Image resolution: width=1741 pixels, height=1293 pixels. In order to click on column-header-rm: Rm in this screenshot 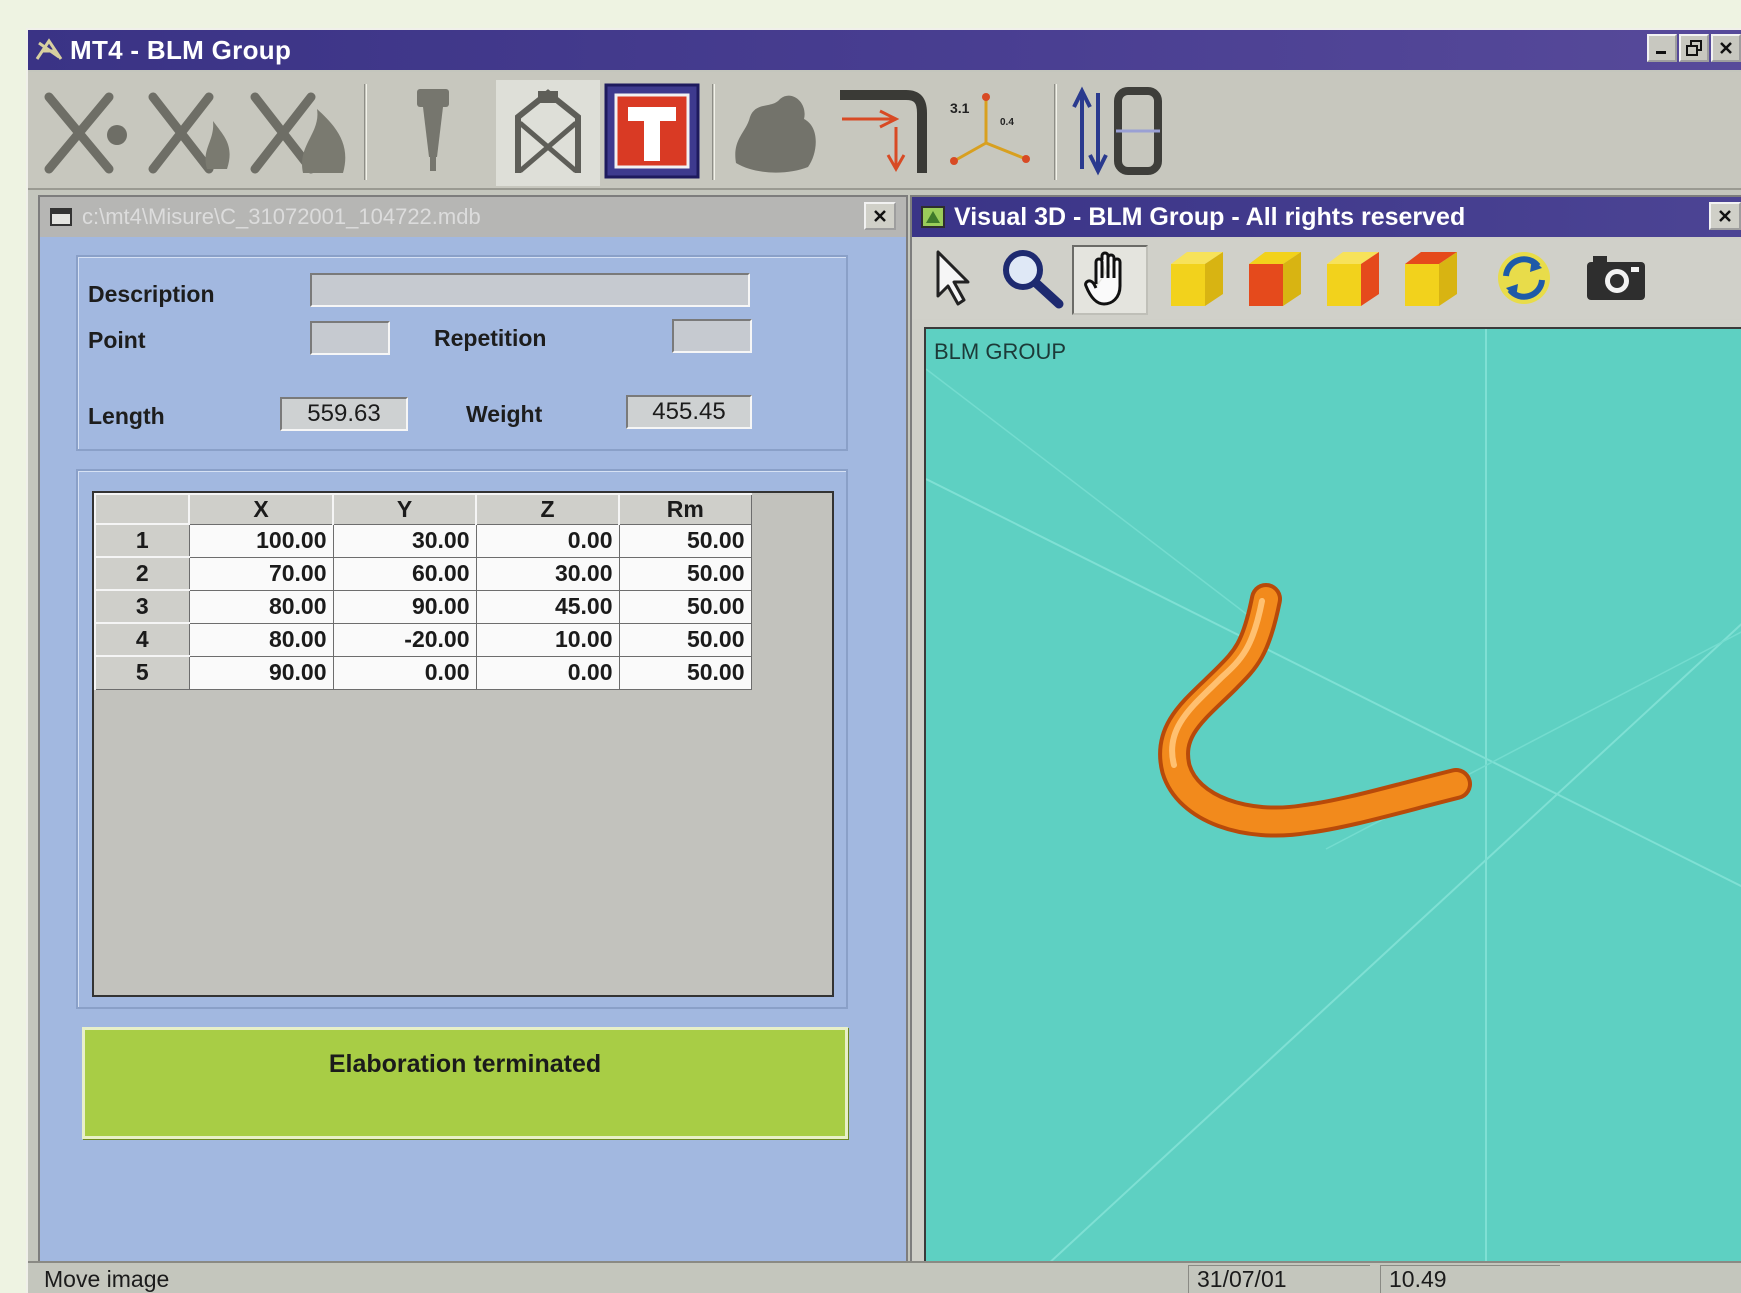, I will do `click(685, 509)`.